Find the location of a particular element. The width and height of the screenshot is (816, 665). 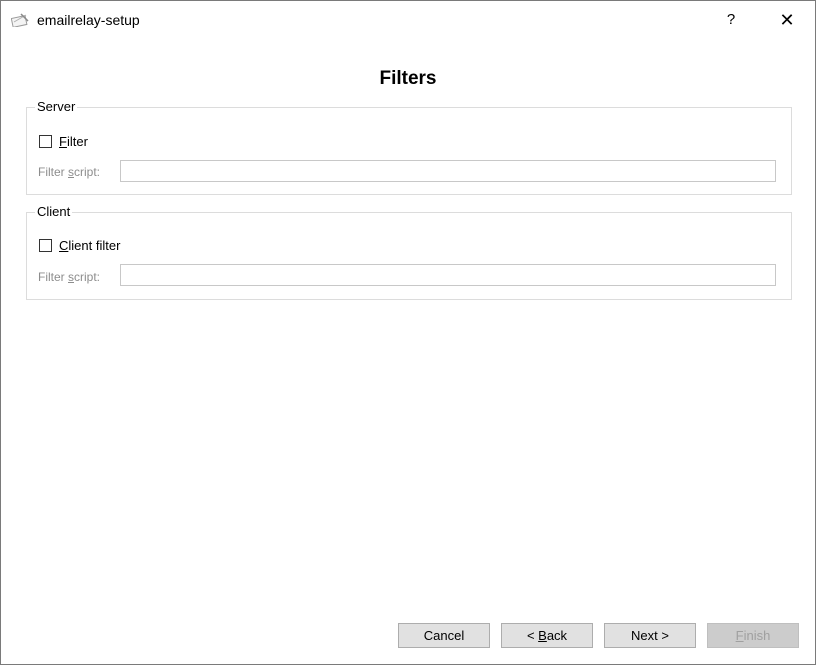

page-title: Filters is located at coordinates (408, 78).